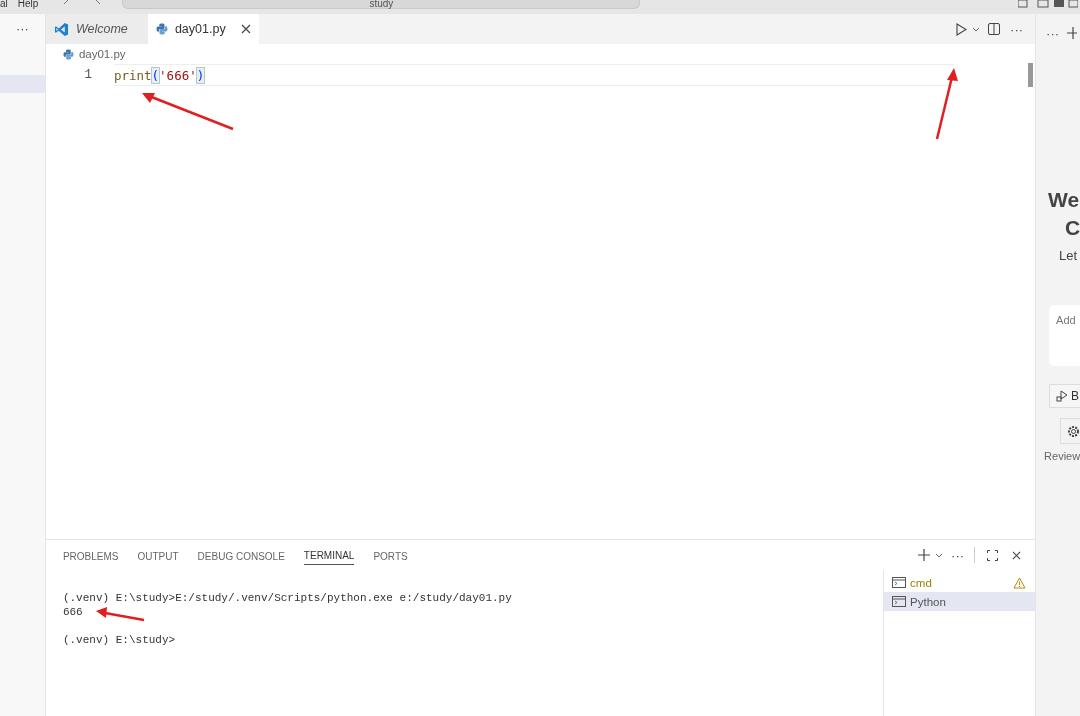  I want to click on terminal-line: 666, so click(72, 612).